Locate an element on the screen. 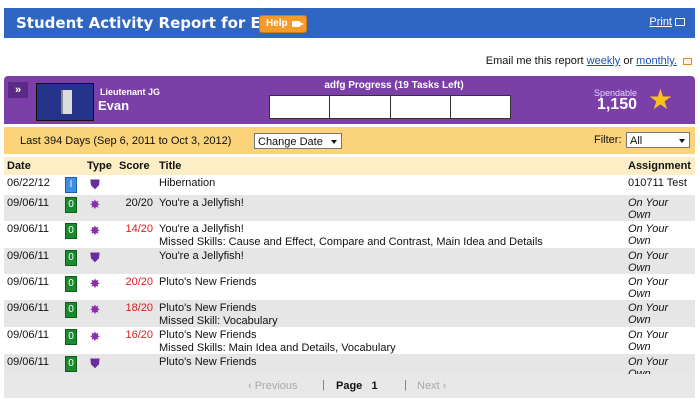  email-prefix: Email me this report is located at coordinates (534, 61).